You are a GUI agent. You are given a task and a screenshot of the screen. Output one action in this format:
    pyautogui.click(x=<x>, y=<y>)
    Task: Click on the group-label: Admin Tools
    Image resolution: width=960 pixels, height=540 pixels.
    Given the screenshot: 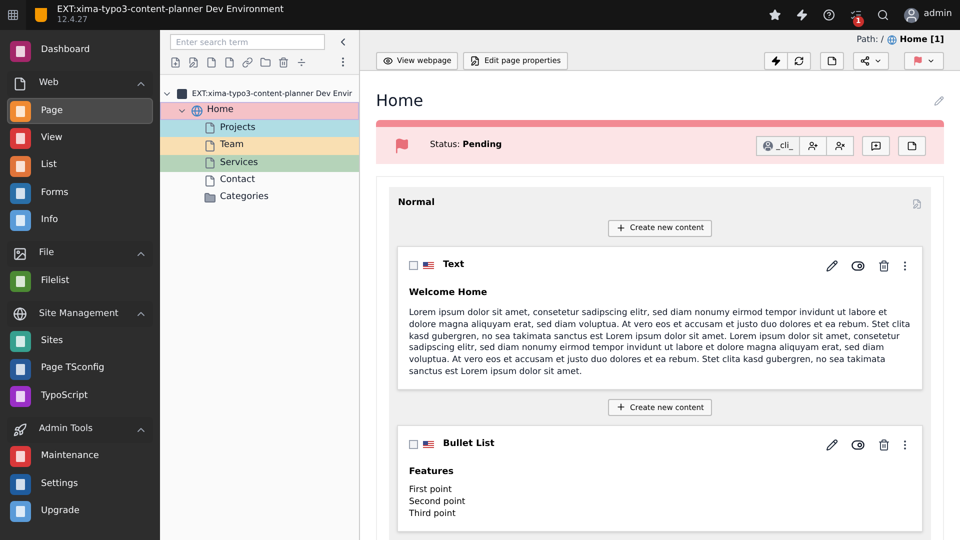 What is the action you would take?
    pyautogui.click(x=66, y=429)
    